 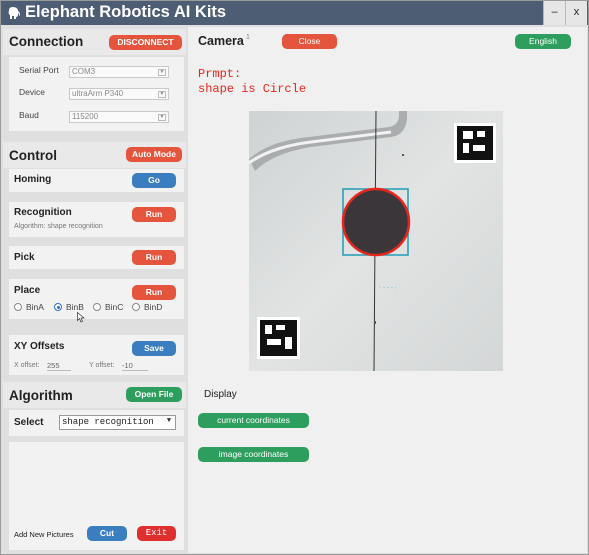 What do you see at coordinates (220, 394) in the screenshot?
I see `display-title: Display` at bounding box center [220, 394].